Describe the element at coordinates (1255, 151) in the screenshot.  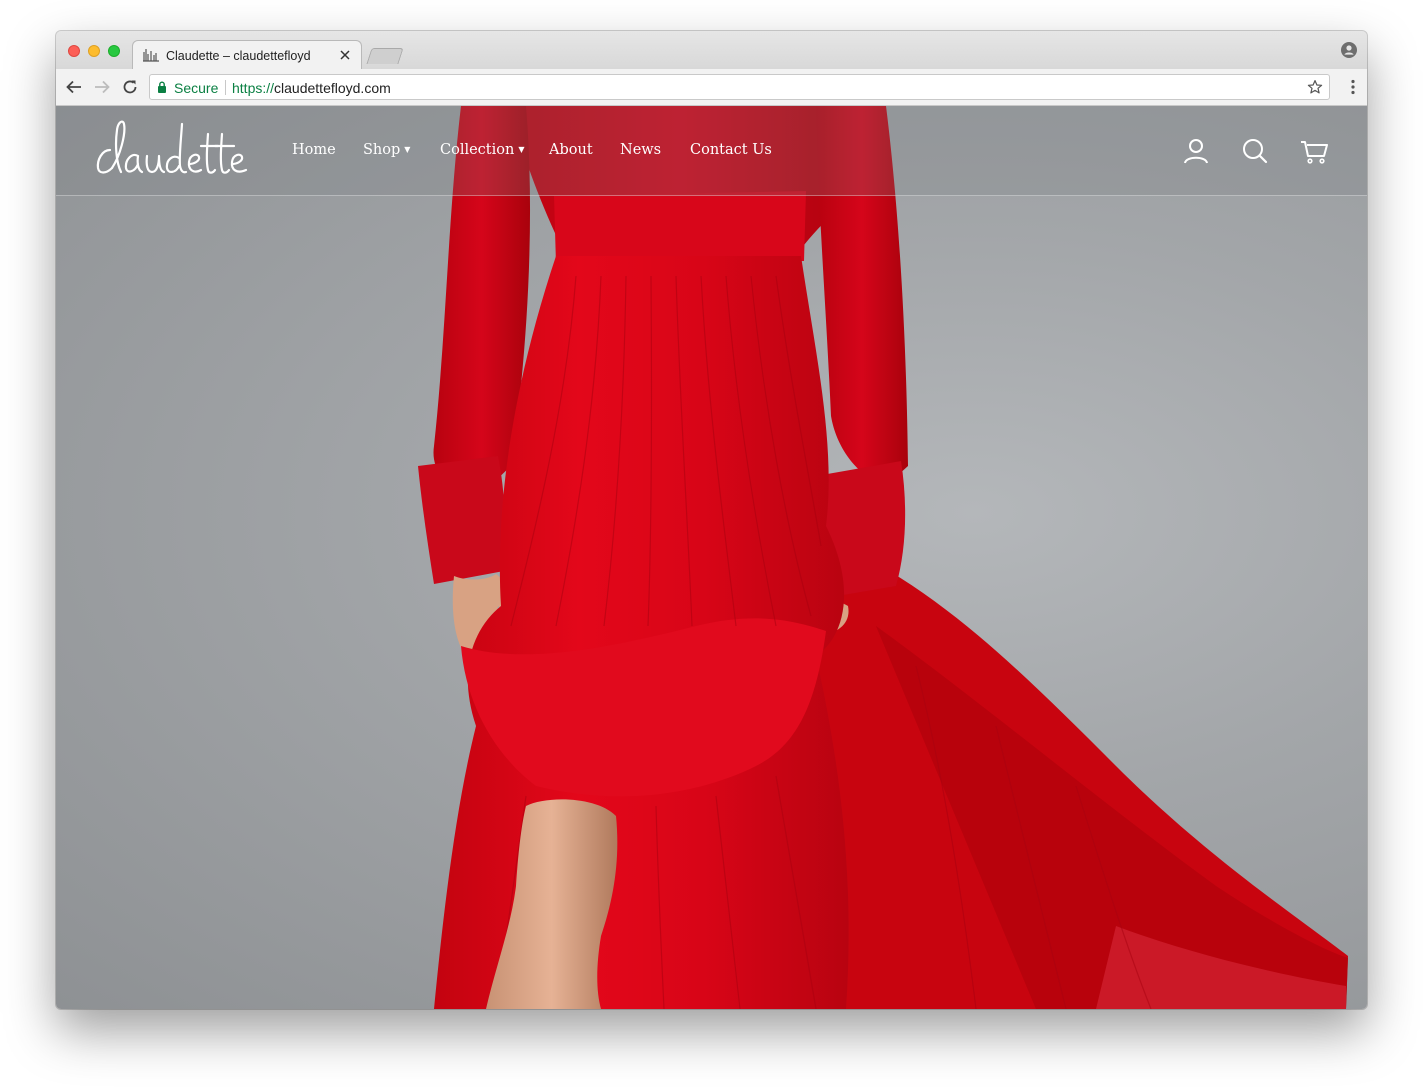
I see `search-icon` at that location.